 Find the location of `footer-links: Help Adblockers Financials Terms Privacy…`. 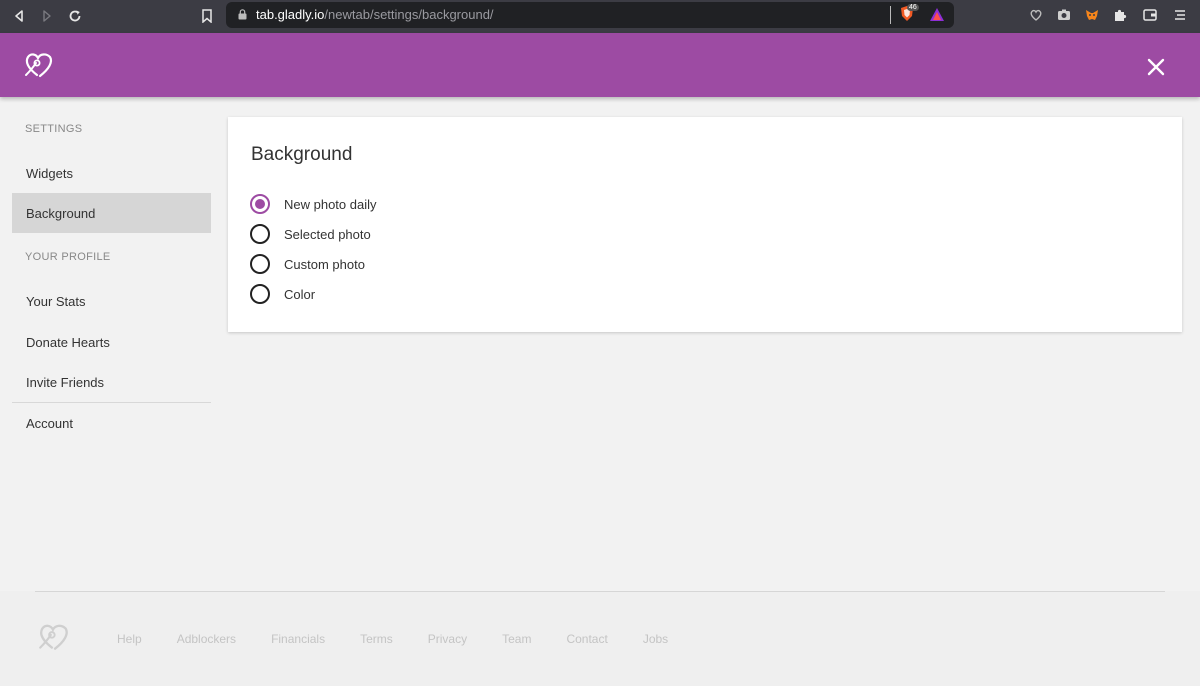

footer-links: Help Adblockers Financials Terms Privacy… is located at coordinates (410, 639).